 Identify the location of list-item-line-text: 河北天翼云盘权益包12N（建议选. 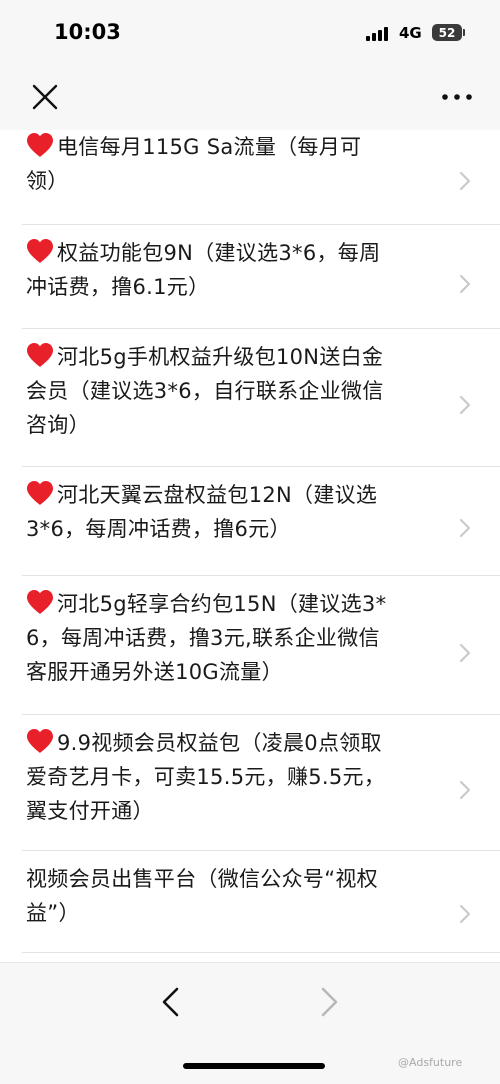
(217, 495).